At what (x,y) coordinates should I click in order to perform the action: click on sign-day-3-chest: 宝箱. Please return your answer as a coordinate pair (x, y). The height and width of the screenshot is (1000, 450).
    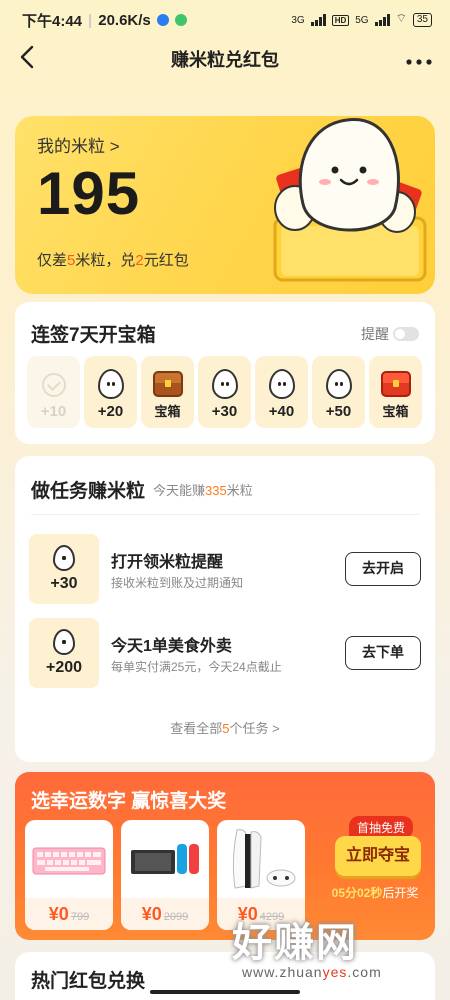
    Looking at the image, I should click on (167, 392).